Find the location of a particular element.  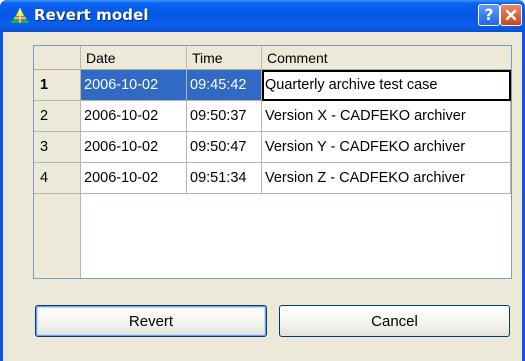

column-header-time: Time is located at coordinates (224, 58).